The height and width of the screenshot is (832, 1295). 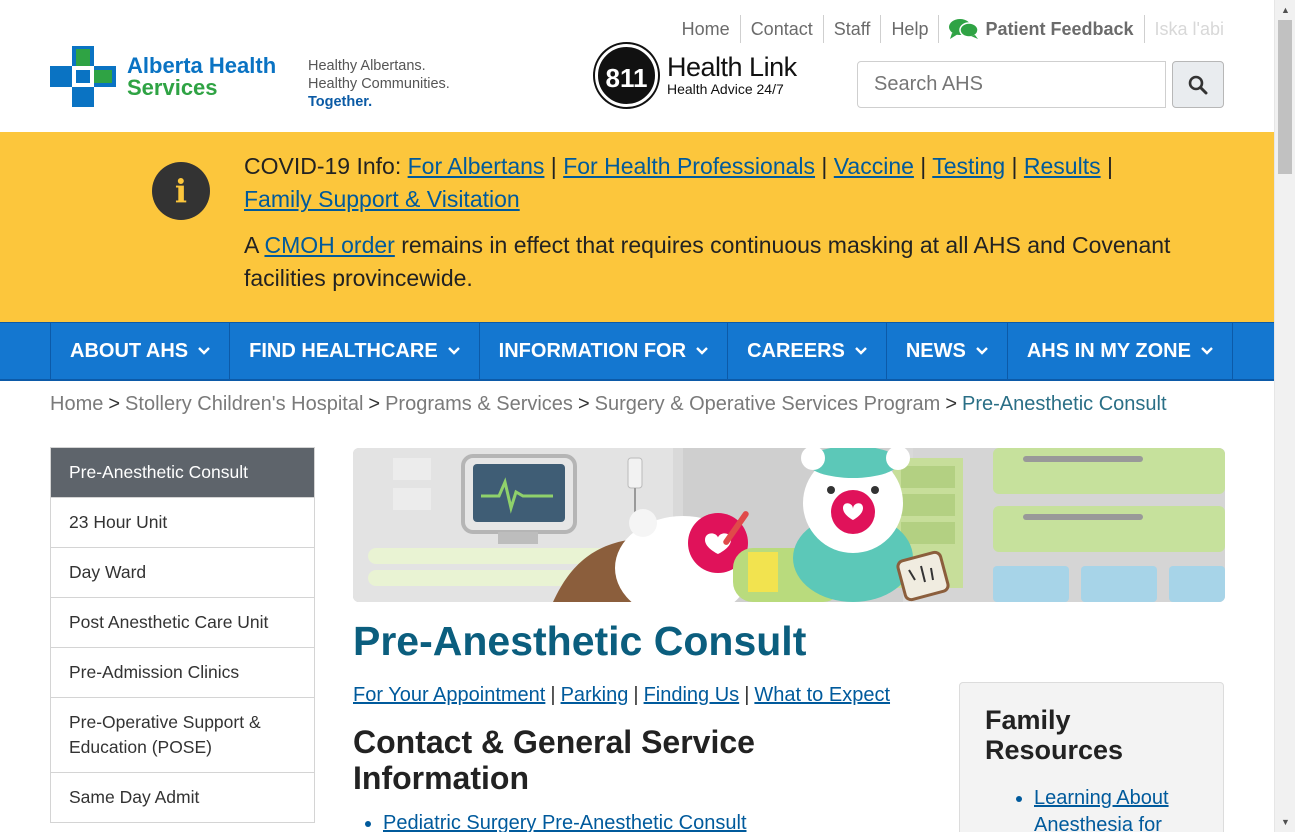 I want to click on quick-link-what-to-expect: What to Expect, so click(x=822, y=695).